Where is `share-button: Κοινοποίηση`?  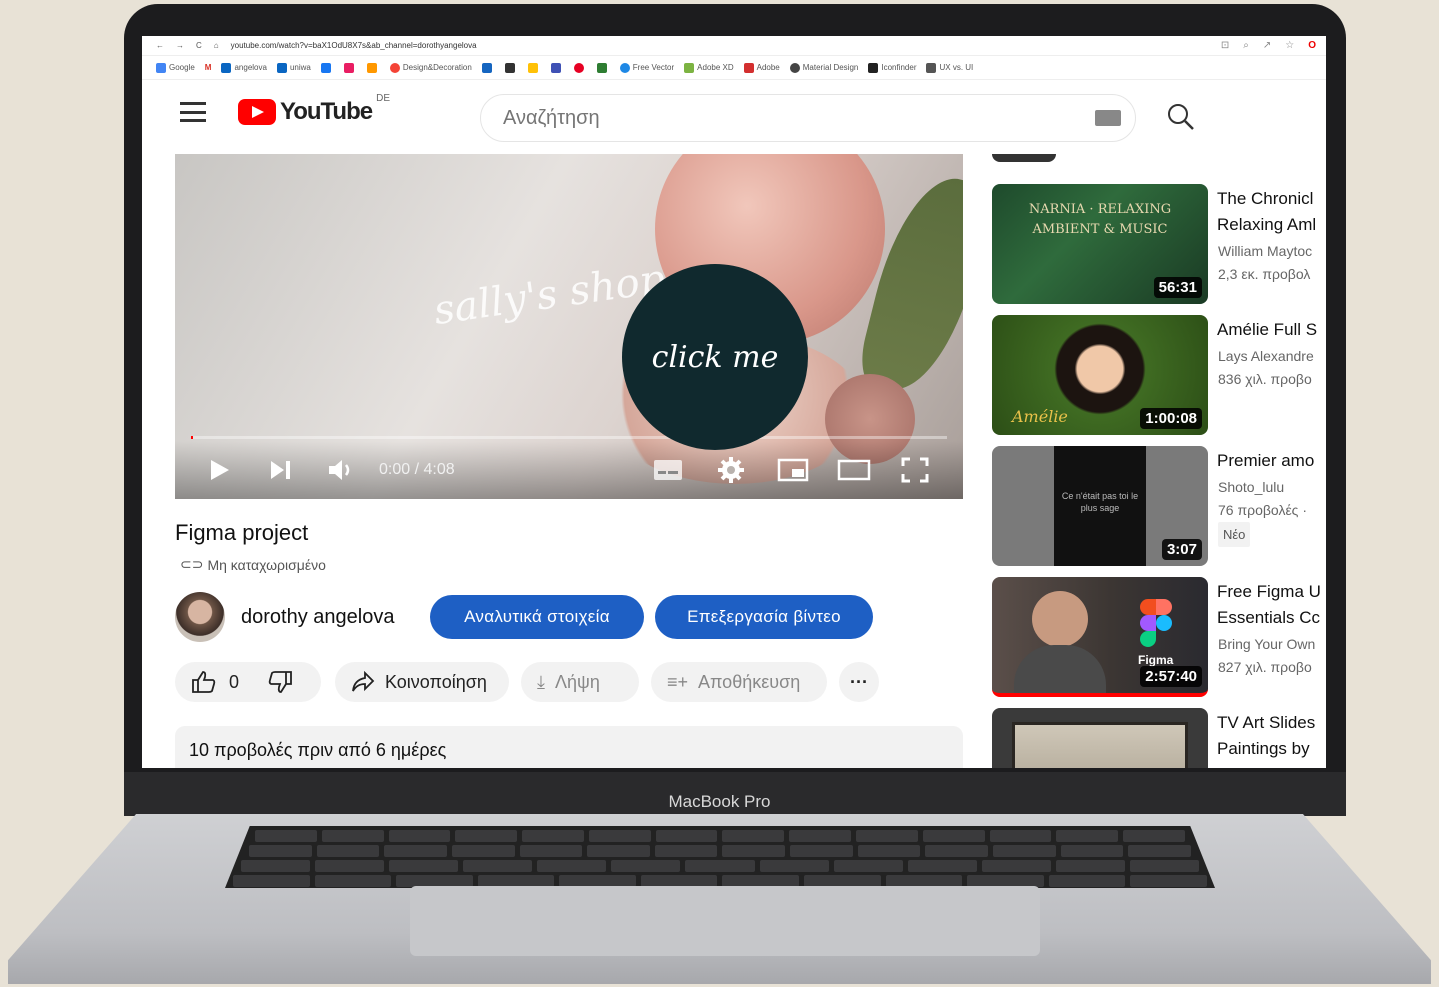
share-button: Κοινοποίηση is located at coordinates (422, 682).